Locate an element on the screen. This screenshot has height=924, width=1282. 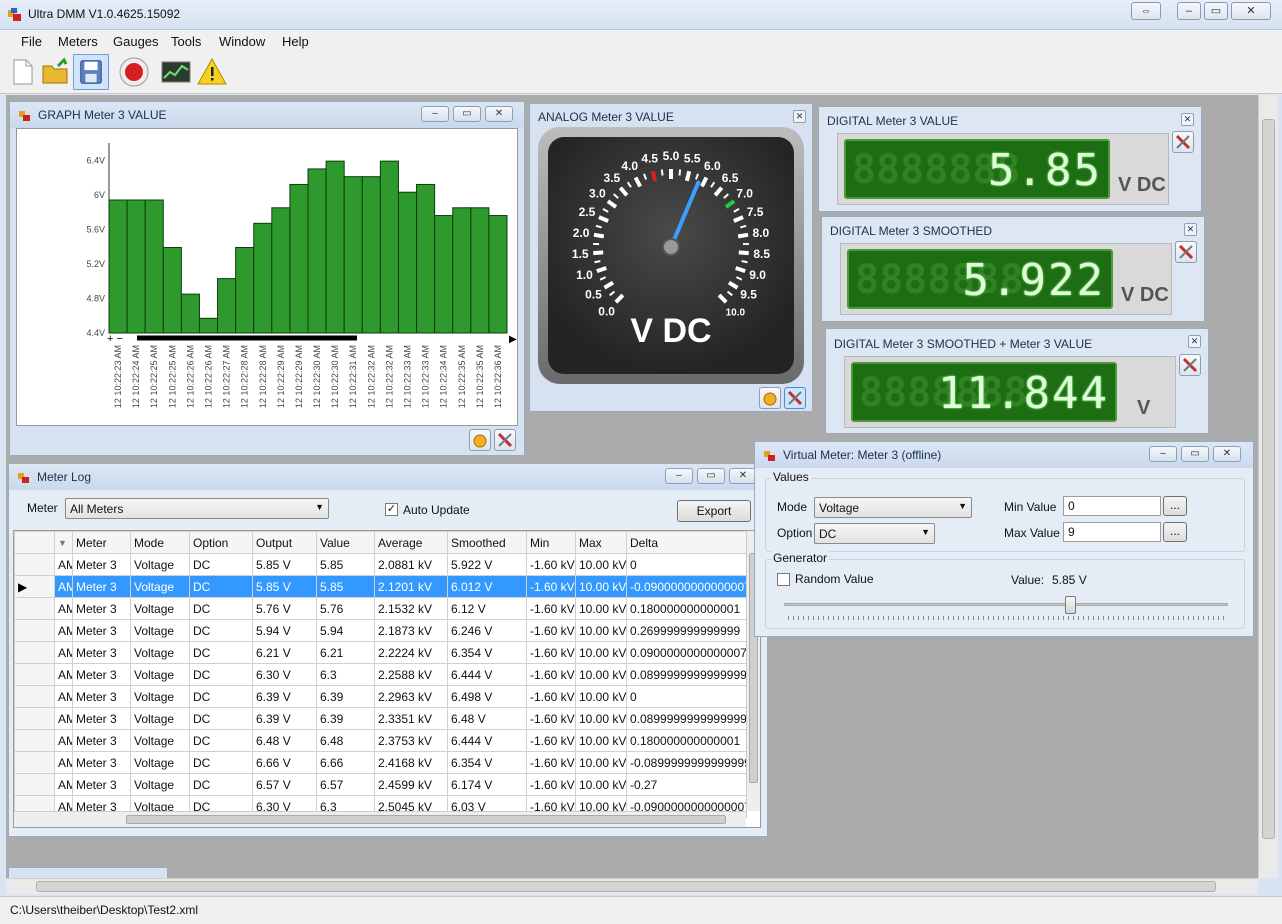
new-file-icon is located at coordinates (22, 72).